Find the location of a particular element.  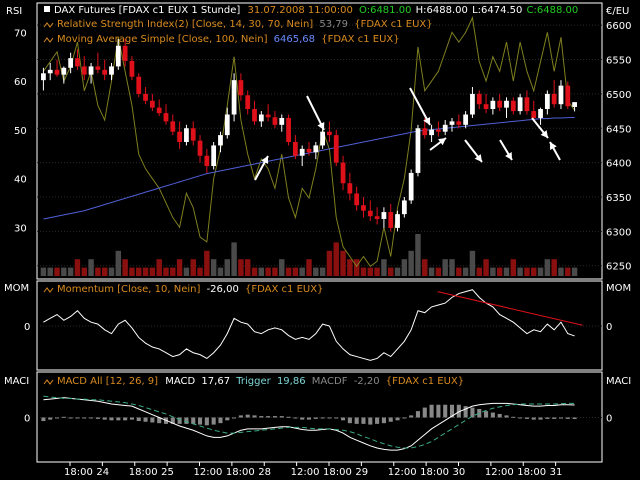

macd-legend-macd-label: MACD is located at coordinates (180, 381).